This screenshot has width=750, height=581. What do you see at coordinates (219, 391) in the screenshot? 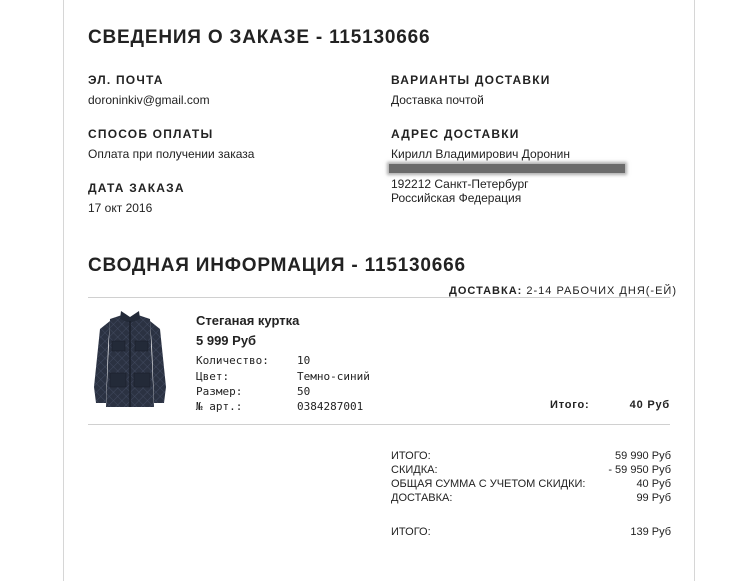
I see `size-label: Размер:` at bounding box center [219, 391].